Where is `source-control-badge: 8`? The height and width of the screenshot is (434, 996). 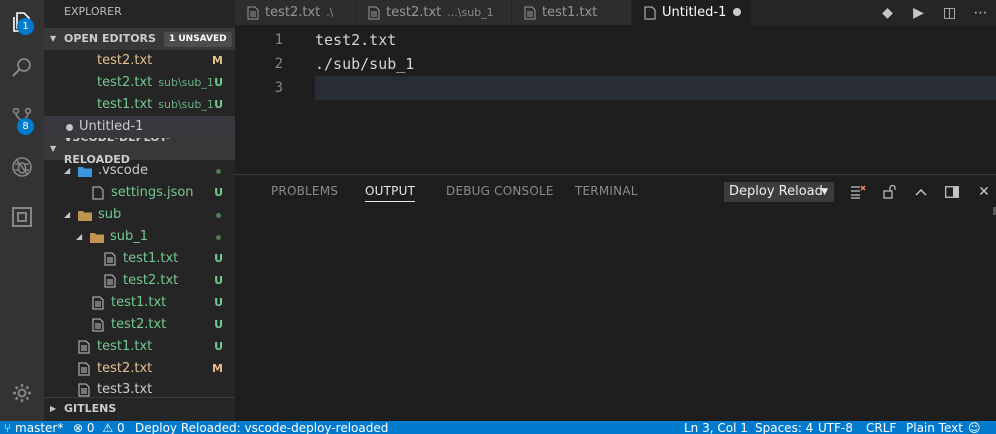 source-control-badge: 8 is located at coordinates (25, 126).